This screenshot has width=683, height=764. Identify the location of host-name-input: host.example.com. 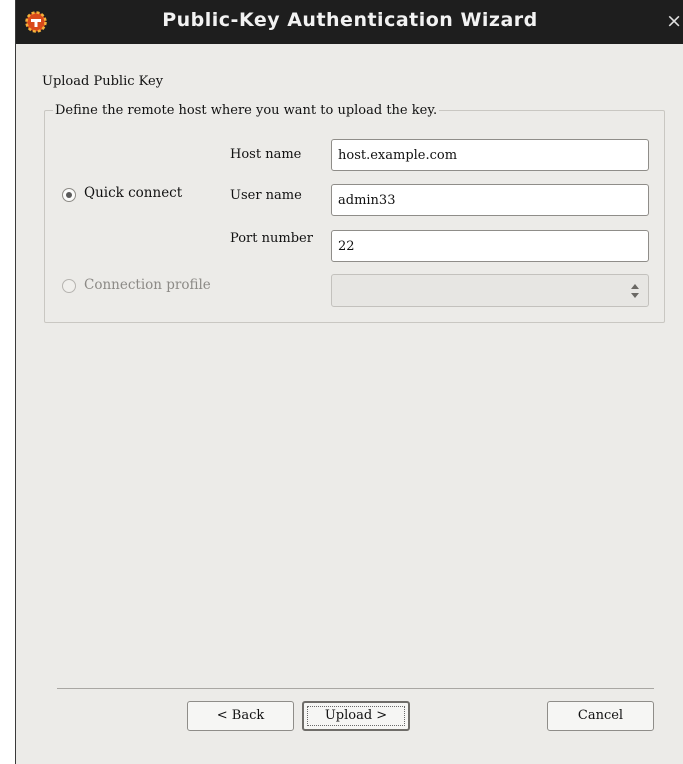
(490, 155).